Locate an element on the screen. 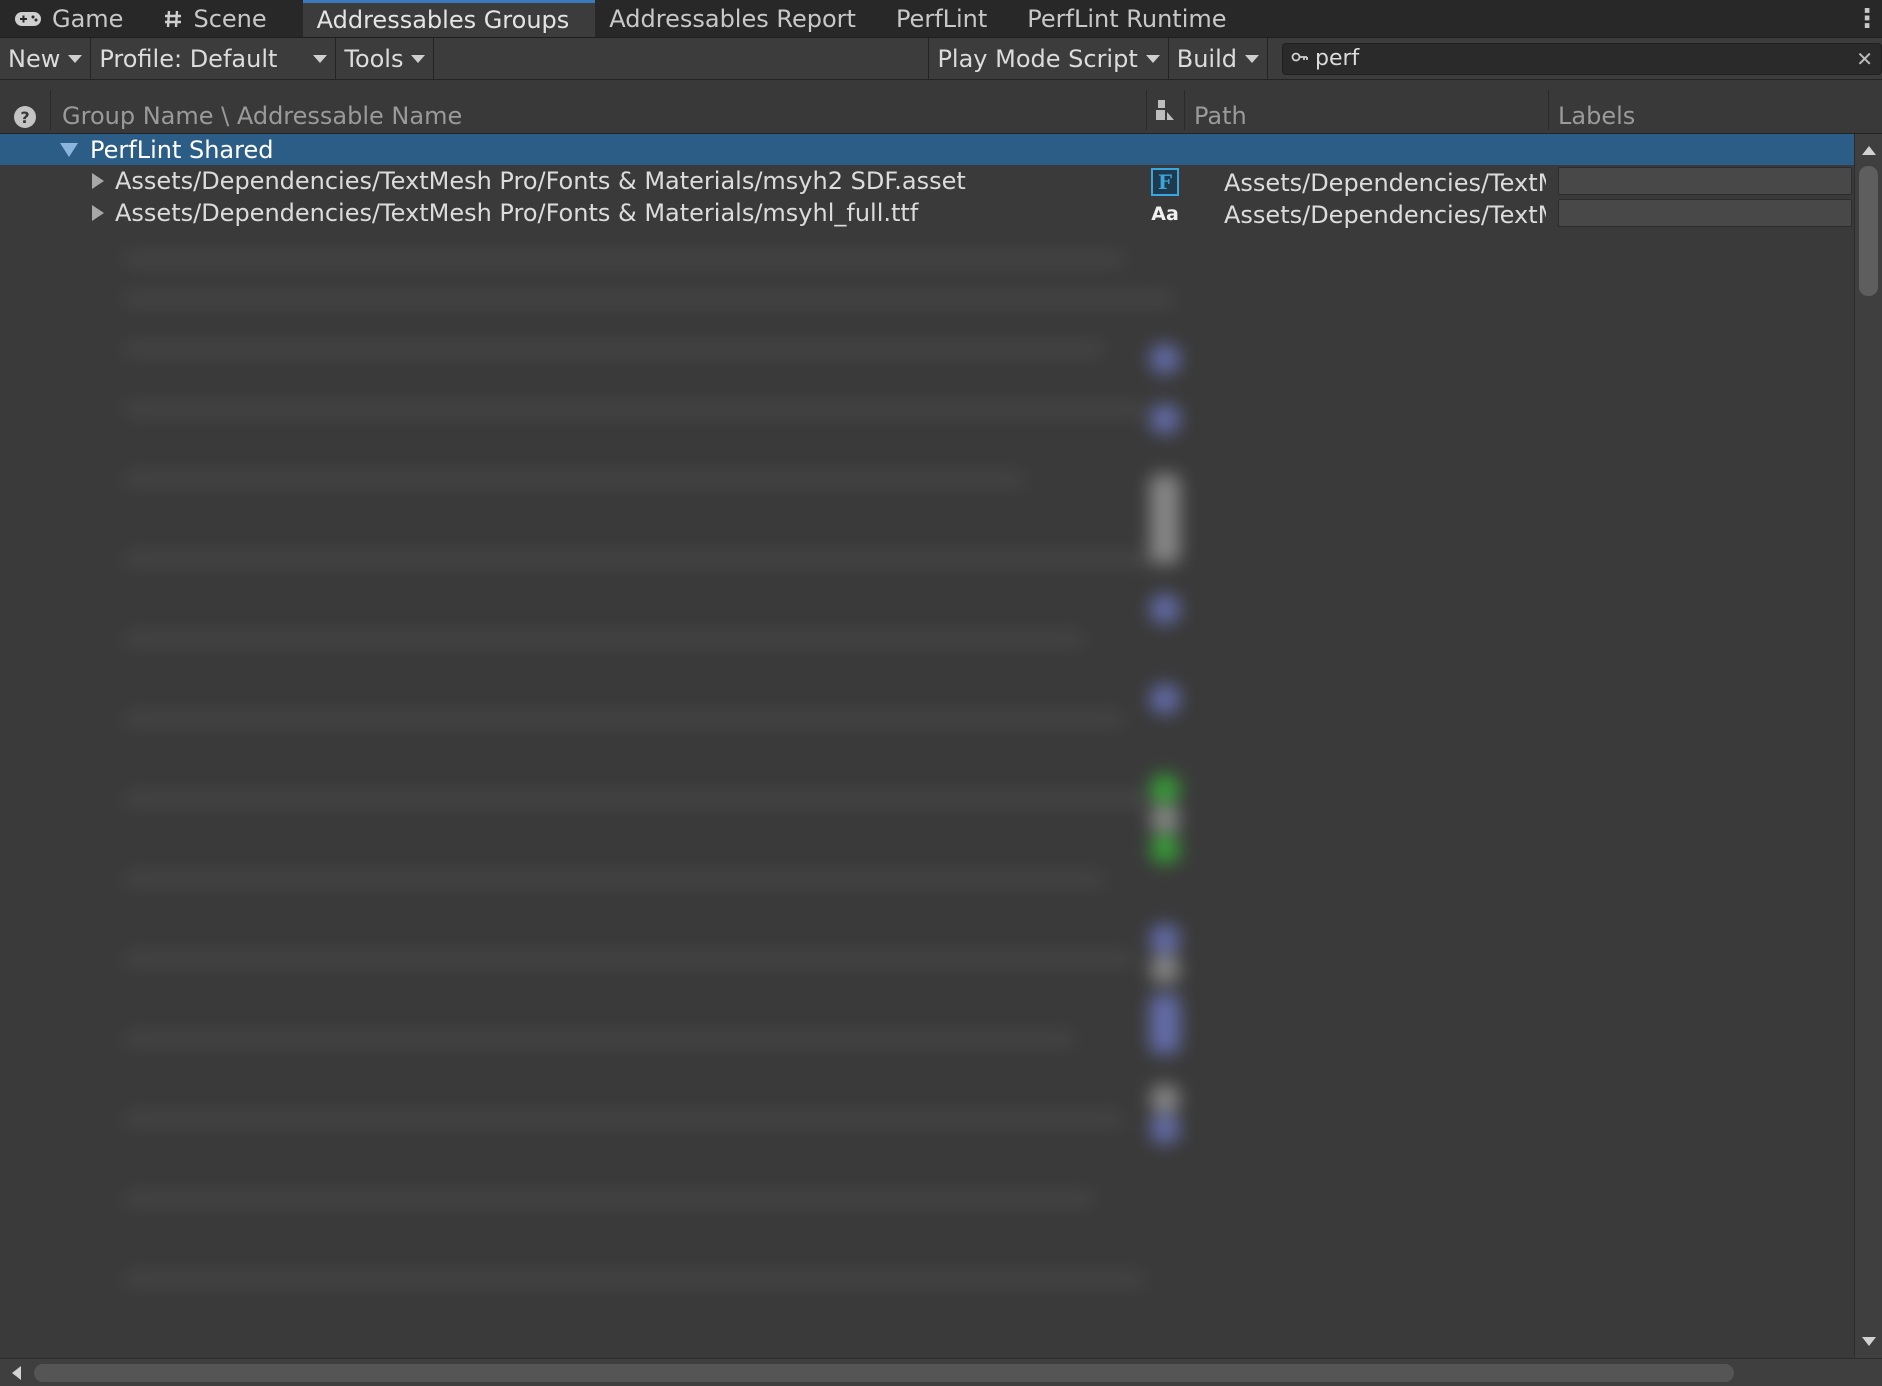 The image size is (1882, 1386). play-mode-script-dropdown: Play Mode Script is located at coordinates (1049, 58).